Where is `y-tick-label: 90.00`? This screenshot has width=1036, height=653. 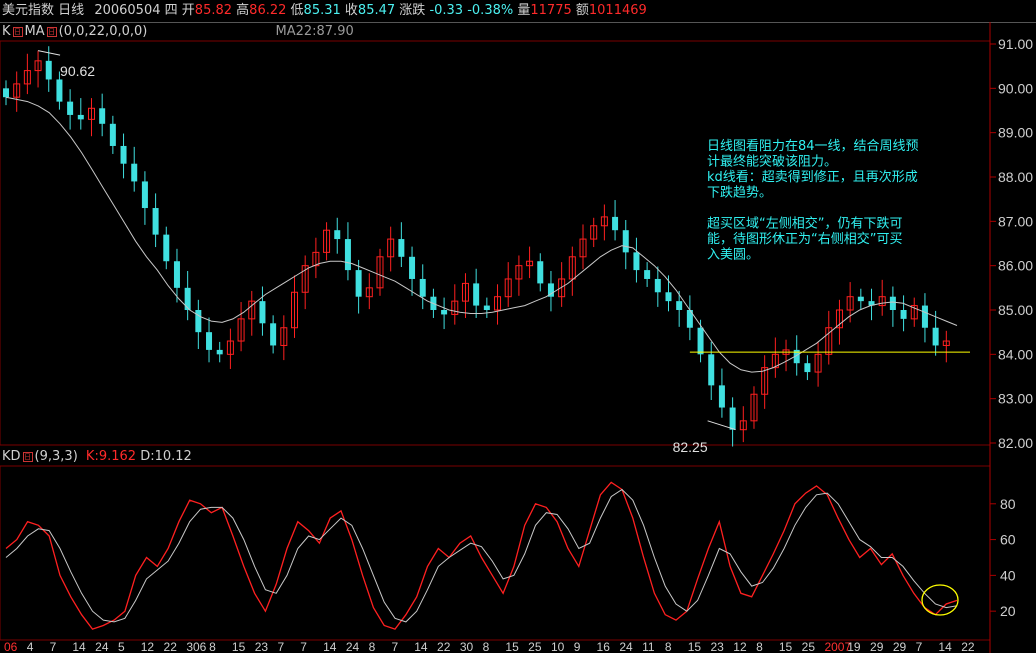
y-tick-label: 90.00 is located at coordinates (1015, 88).